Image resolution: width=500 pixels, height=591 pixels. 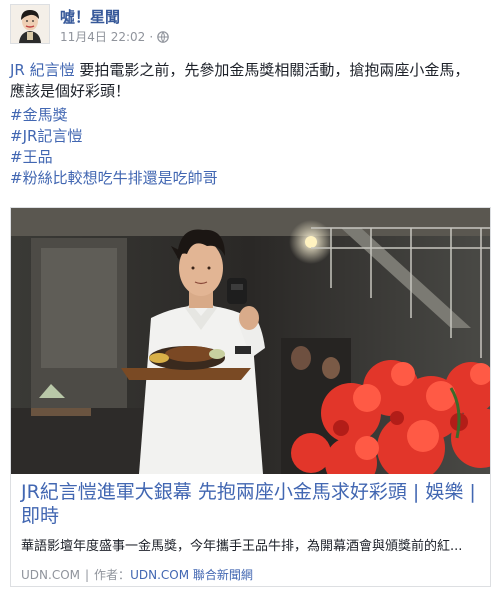 I want to click on author-label: 作者：, so click(x=112, y=575).